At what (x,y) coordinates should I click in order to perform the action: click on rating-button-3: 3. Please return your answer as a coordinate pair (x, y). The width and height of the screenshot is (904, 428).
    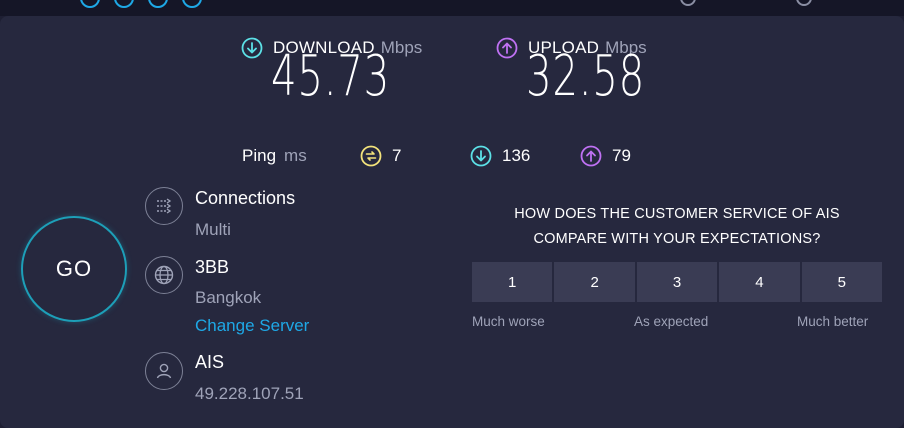
    Looking at the image, I should click on (677, 282).